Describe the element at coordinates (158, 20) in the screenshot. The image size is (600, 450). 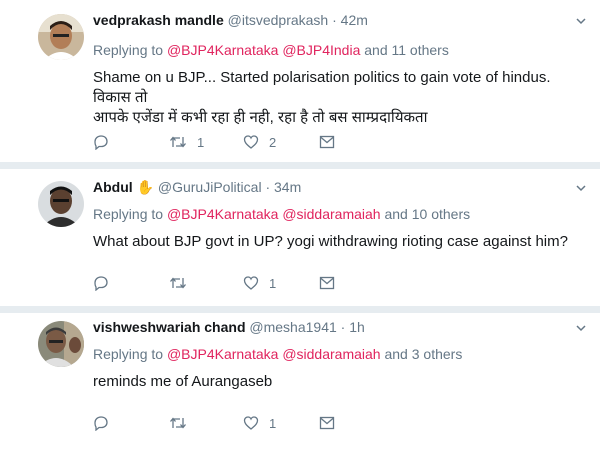
I see `display-name: vedprakash mandle` at that location.